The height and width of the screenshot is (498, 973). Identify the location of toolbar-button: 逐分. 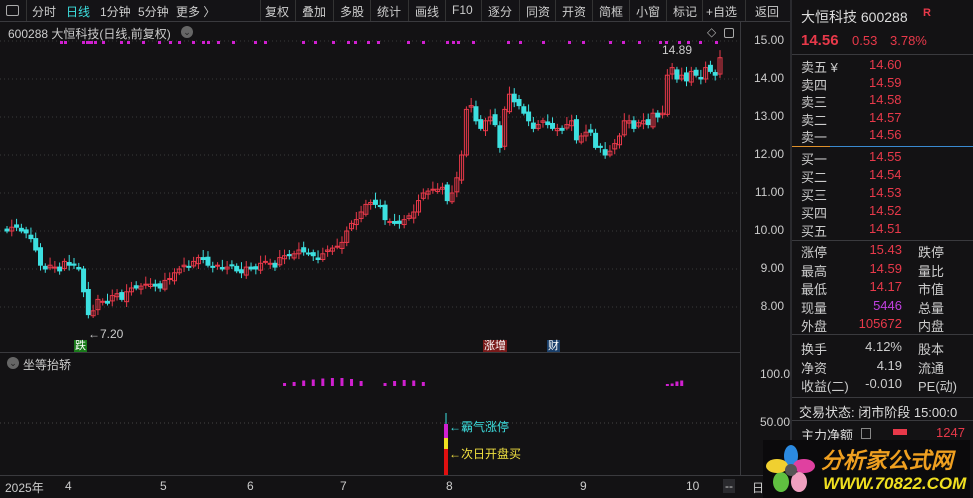
(500, 11).